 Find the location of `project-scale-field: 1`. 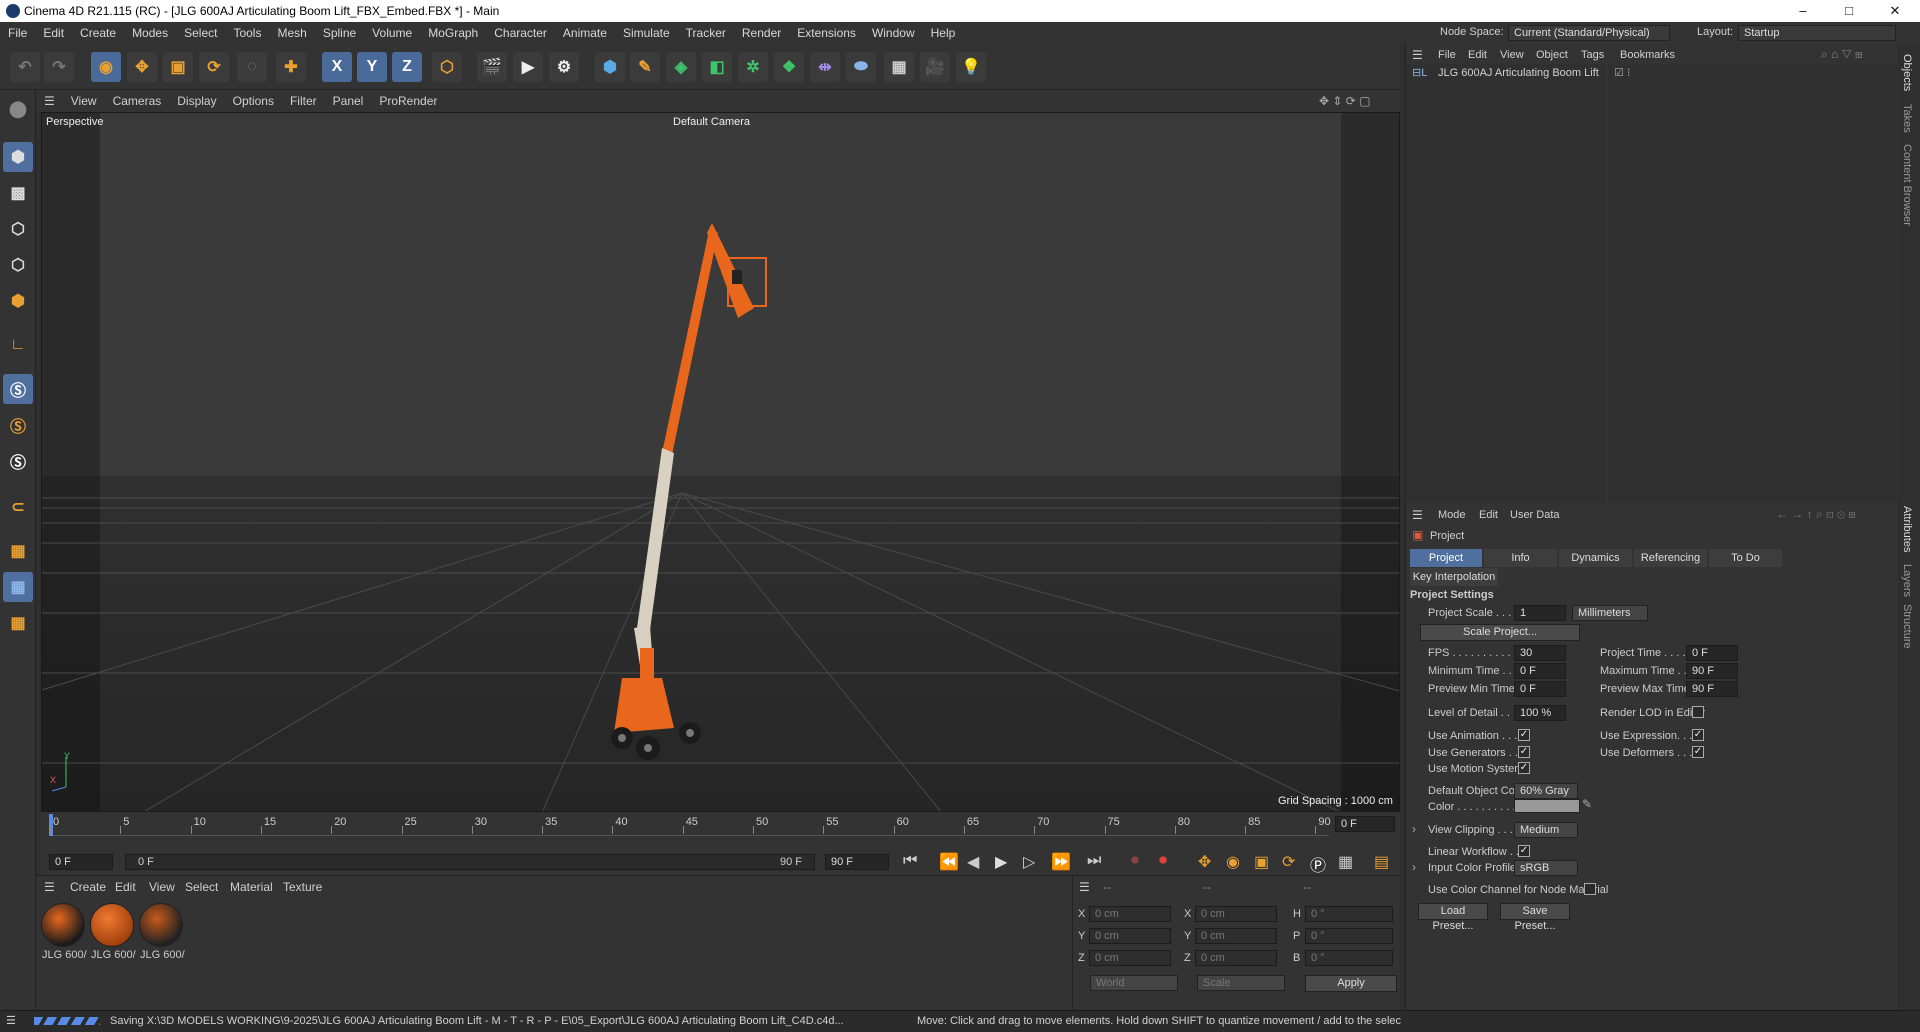

project-scale-field: 1 is located at coordinates (1540, 613).